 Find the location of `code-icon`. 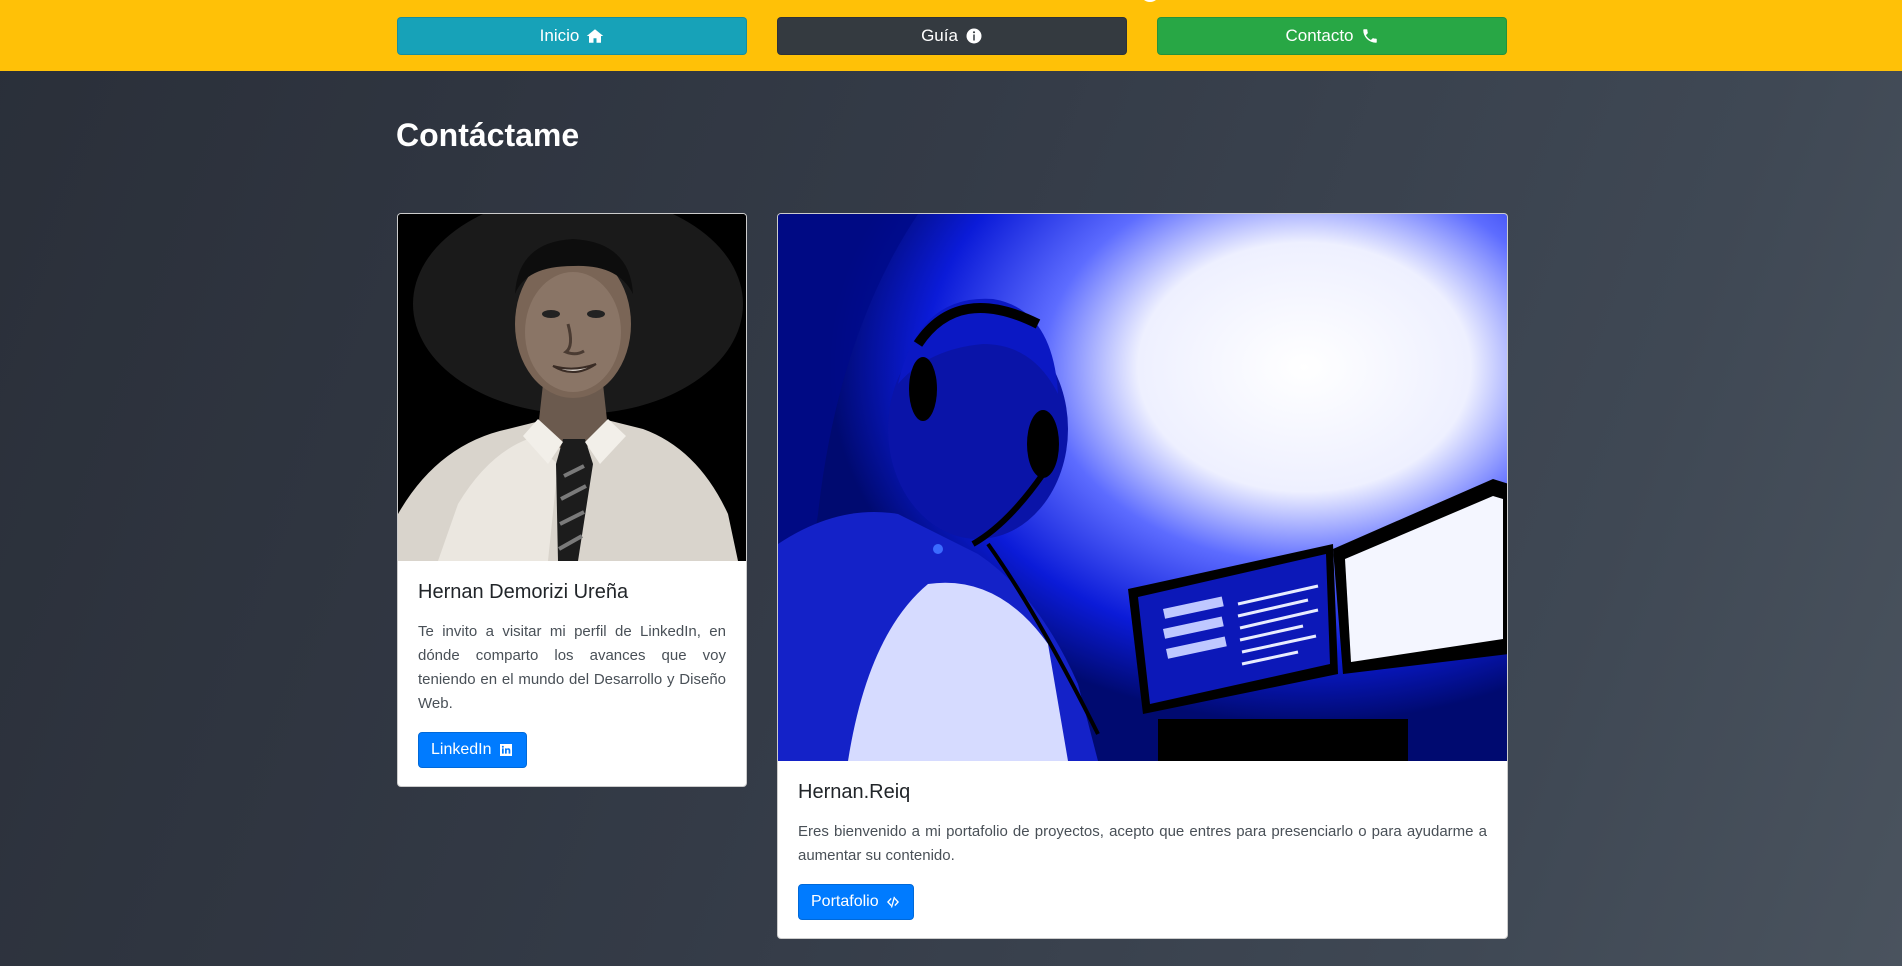

code-icon is located at coordinates (892, 902).